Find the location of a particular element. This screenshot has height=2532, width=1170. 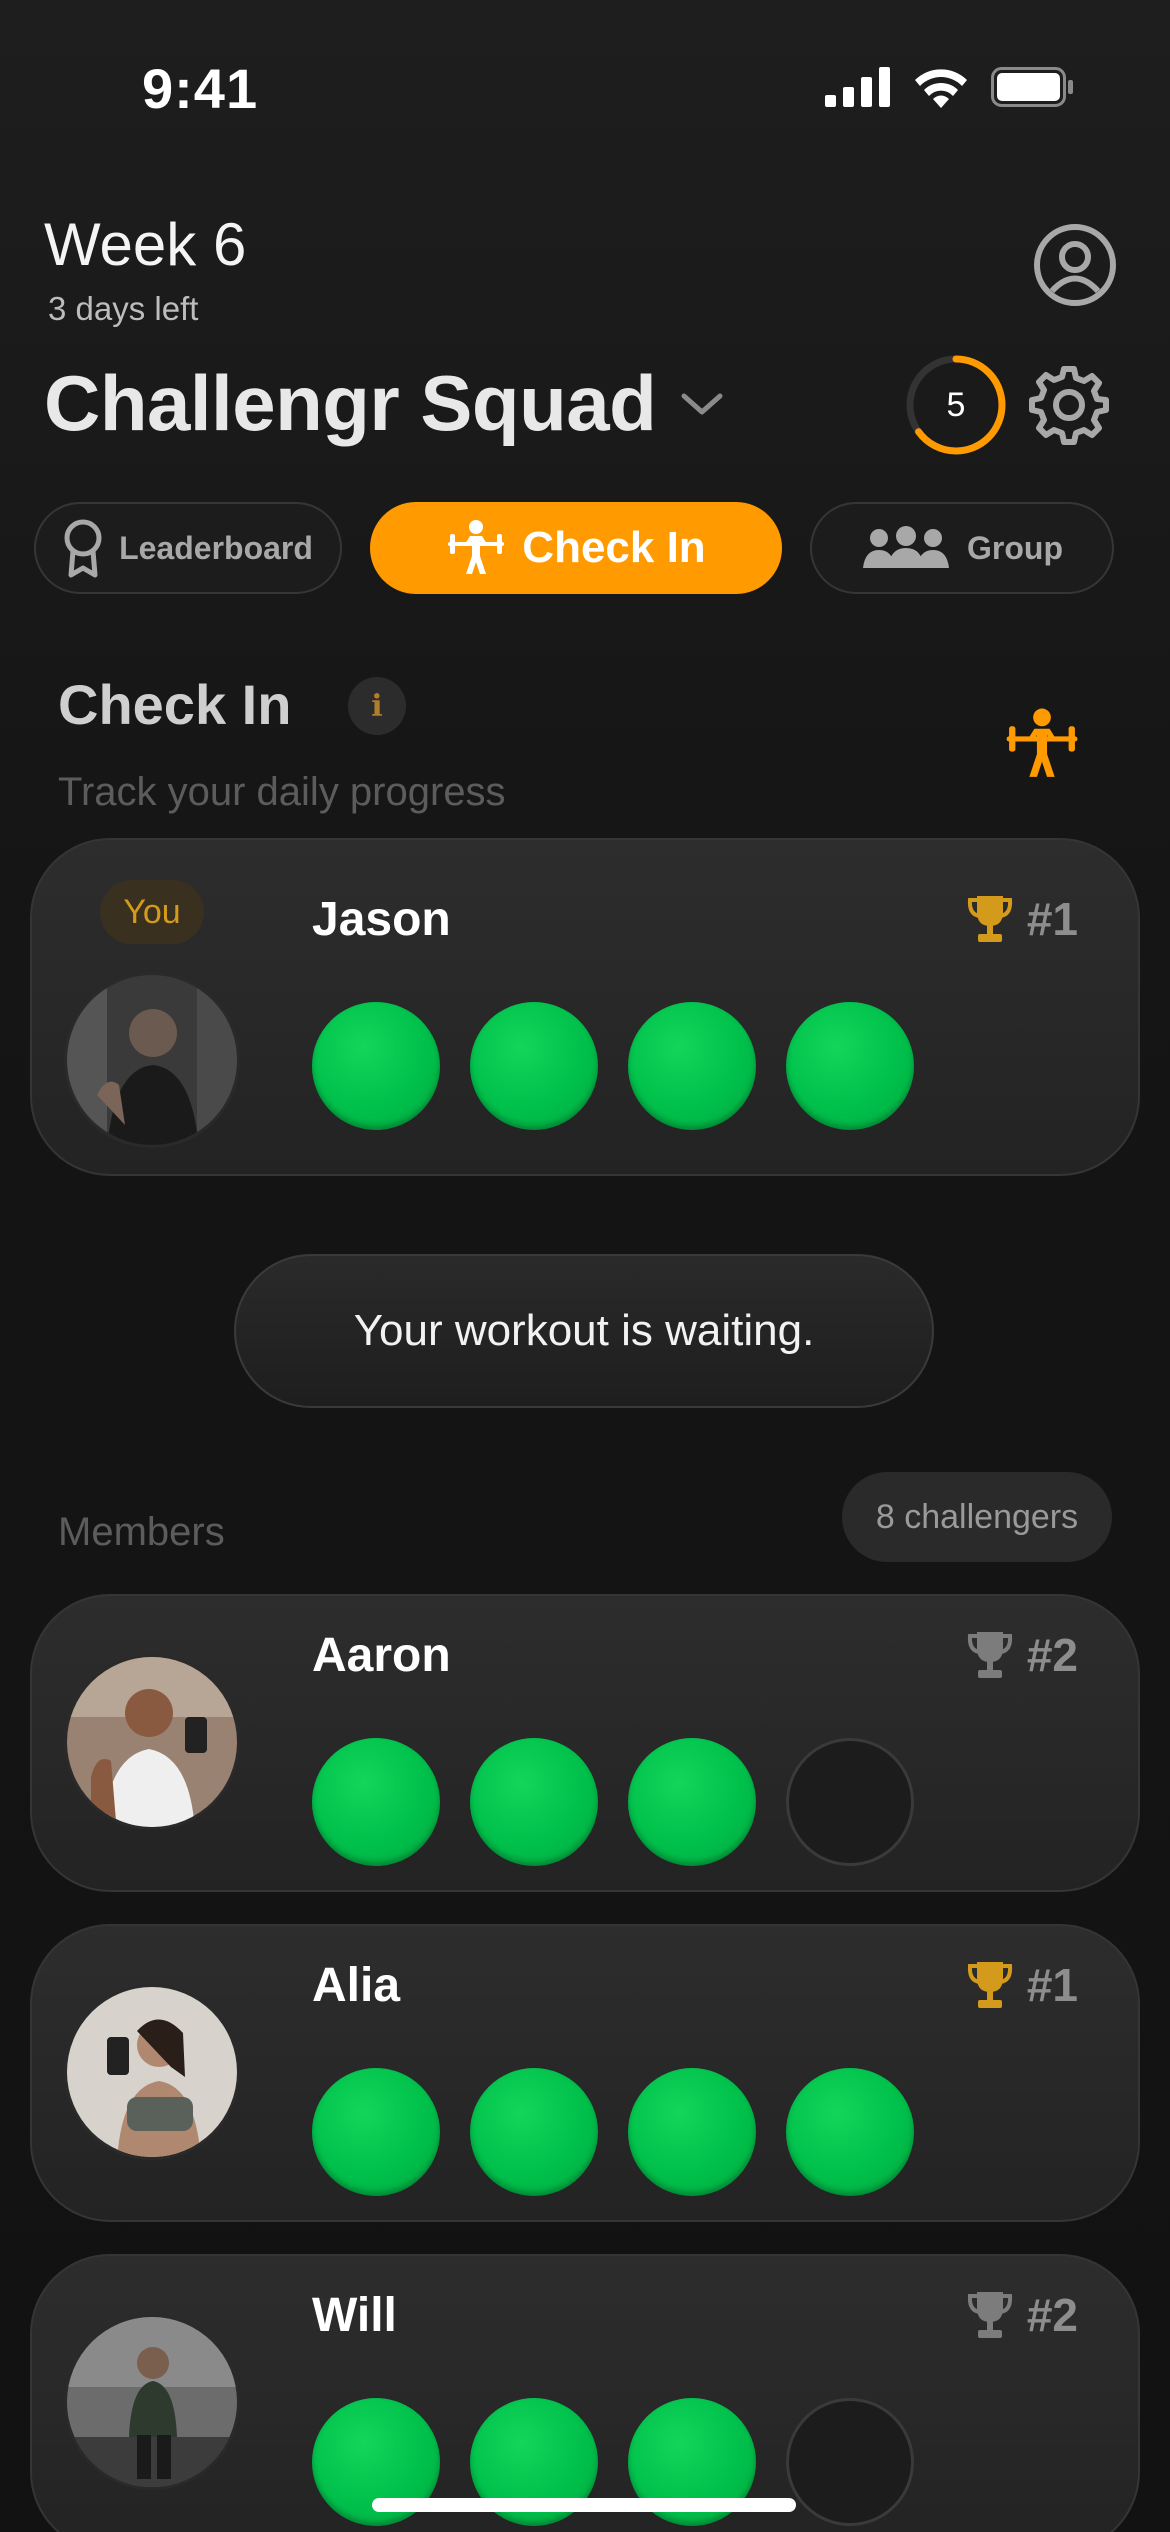

days-left-label: 3 days left is located at coordinates (123, 308).